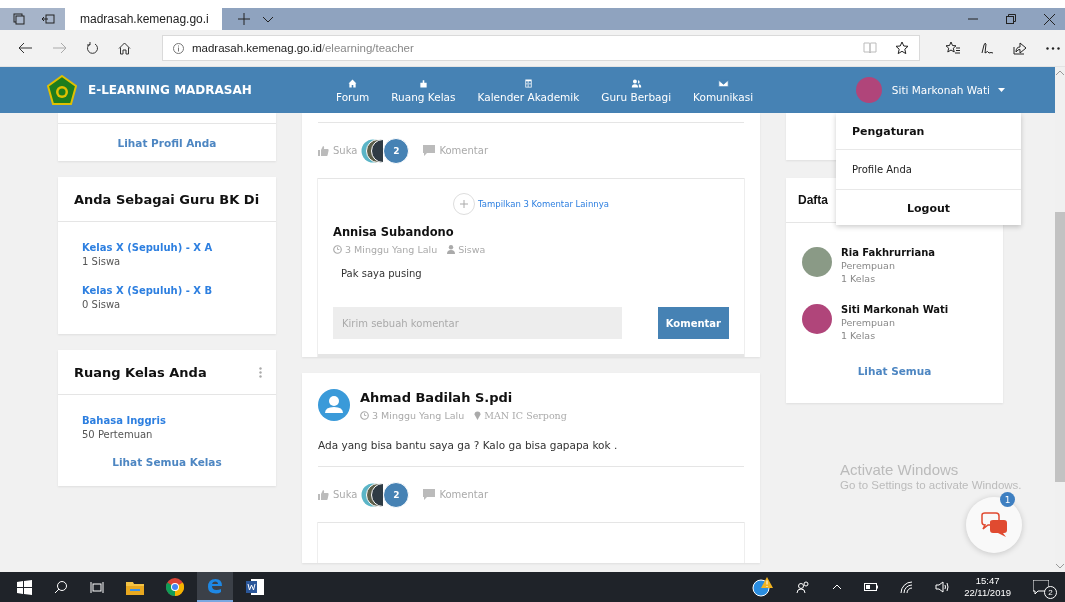 This screenshot has width=1065, height=602. I want to click on chat-badge: 1, so click(1007, 499).